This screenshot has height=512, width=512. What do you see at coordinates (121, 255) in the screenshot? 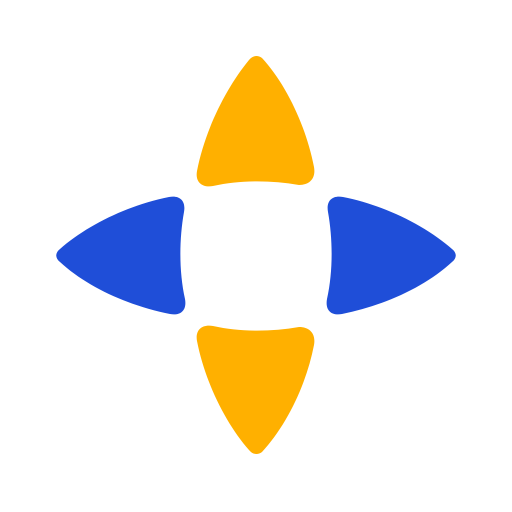
I see `left-petal-shape` at bounding box center [121, 255].